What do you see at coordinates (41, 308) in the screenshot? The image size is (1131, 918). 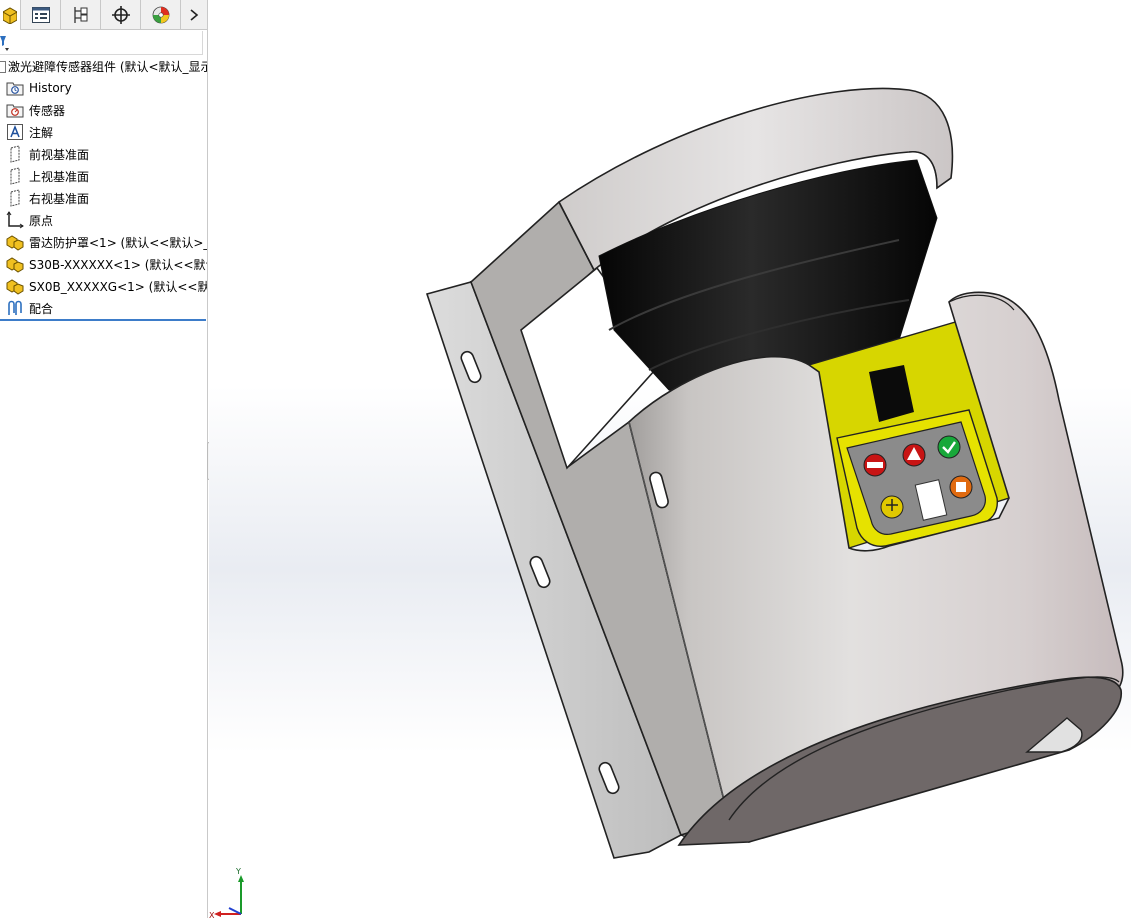 I see `tree-item-label: 配合` at bounding box center [41, 308].